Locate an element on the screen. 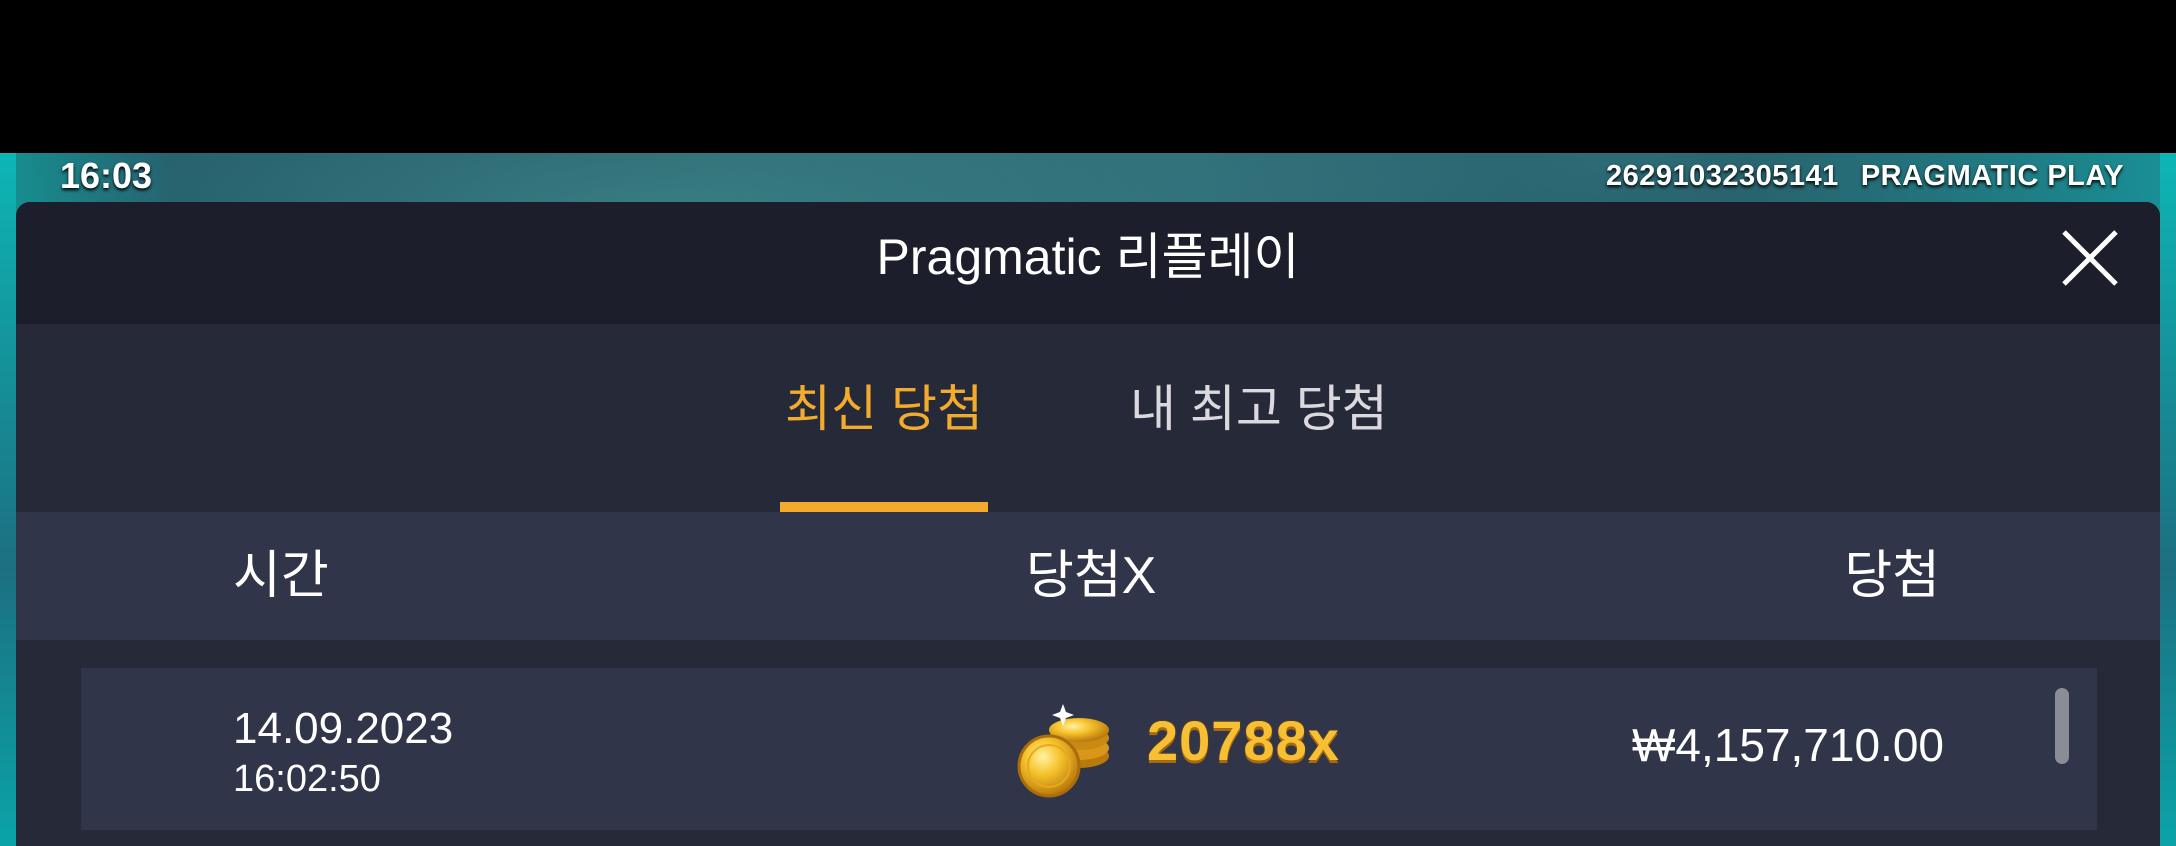  scrollbar-thumb is located at coordinates (2062, 726).